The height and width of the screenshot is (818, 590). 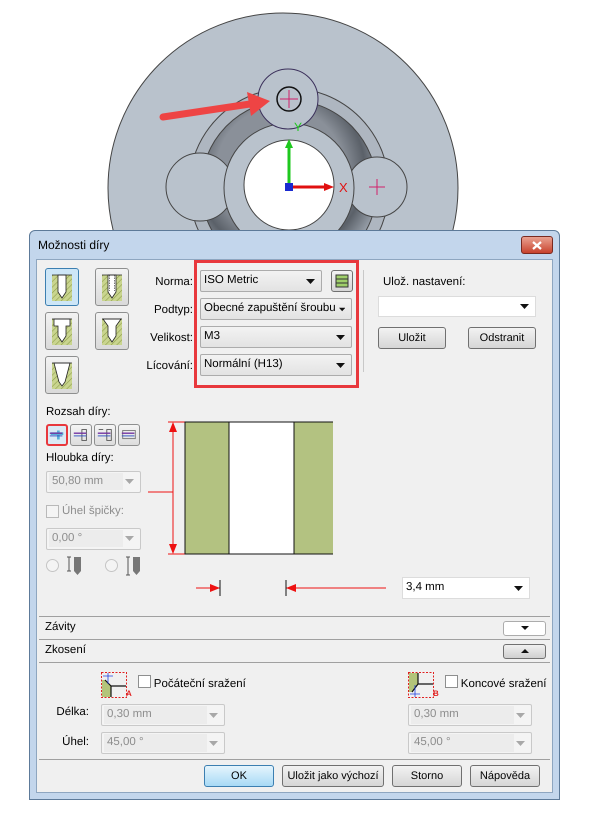 I want to click on section-title: Zkosení, so click(x=65, y=650).